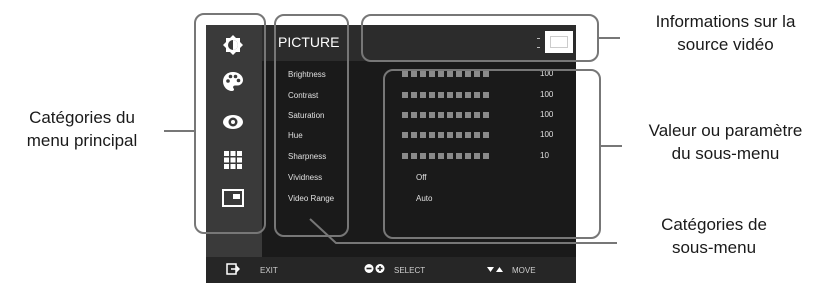  Describe the element at coordinates (82, 129) in the screenshot. I see `annotation-main-categories: Catégories du menu principal` at that location.